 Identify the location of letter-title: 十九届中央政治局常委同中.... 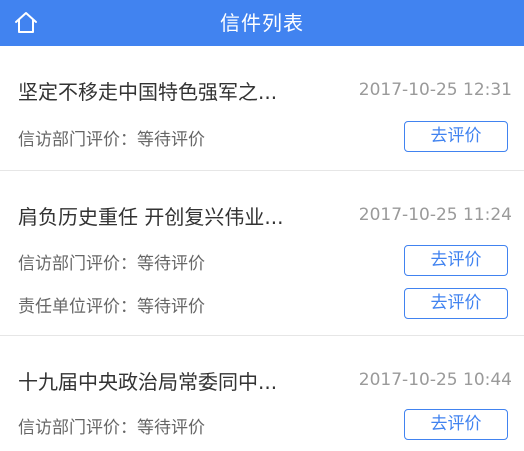
(147, 380).